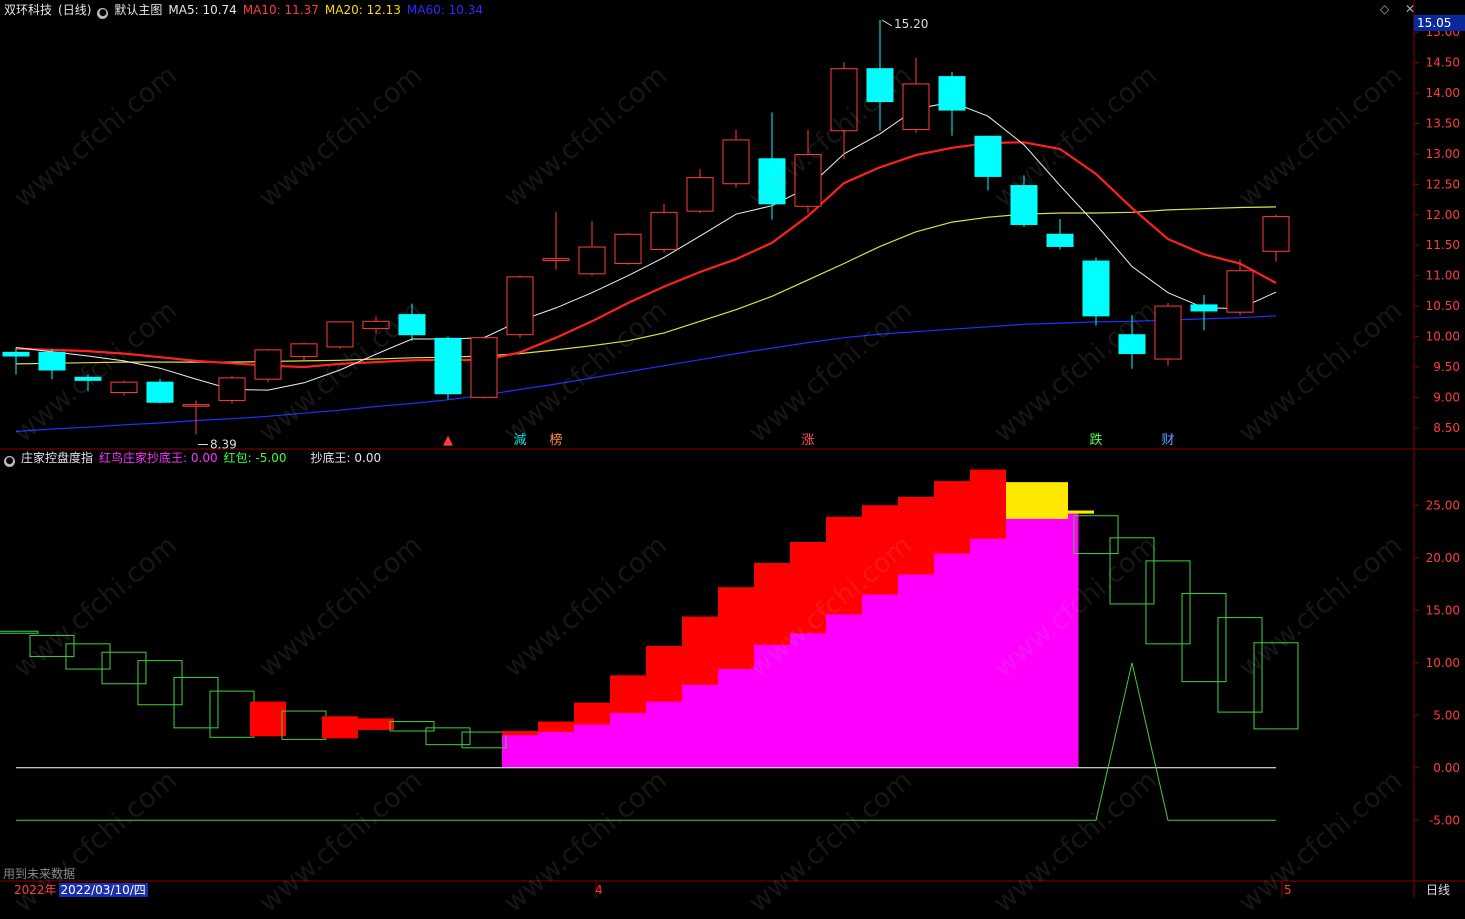 The width and height of the screenshot is (1465, 919). What do you see at coordinates (1400, 9) in the screenshot?
I see `window-control-icons: ◇ ✕` at bounding box center [1400, 9].